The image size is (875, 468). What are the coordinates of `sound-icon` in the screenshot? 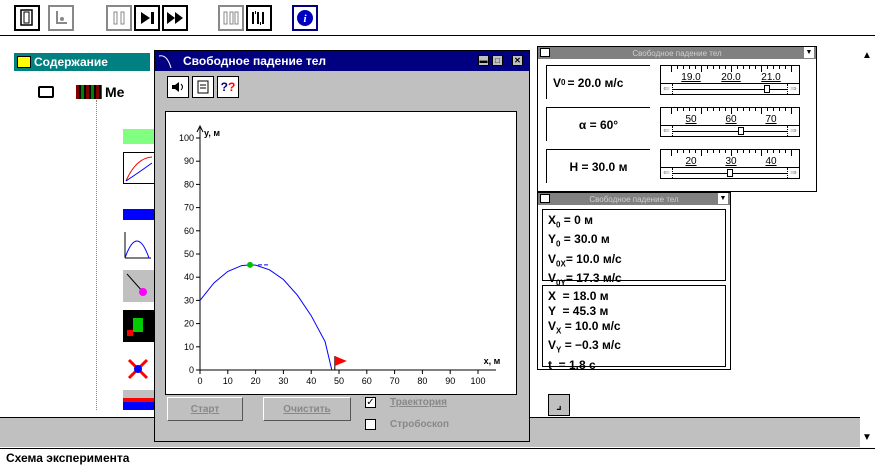 It's located at (178, 87).